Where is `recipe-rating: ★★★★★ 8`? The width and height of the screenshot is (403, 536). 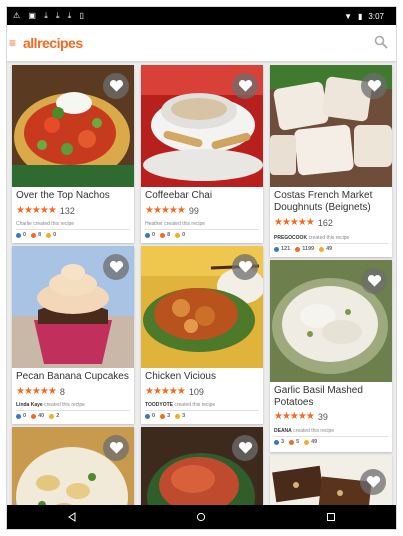
recipe-rating: ★★★★★ 8 is located at coordinates (40, 391).